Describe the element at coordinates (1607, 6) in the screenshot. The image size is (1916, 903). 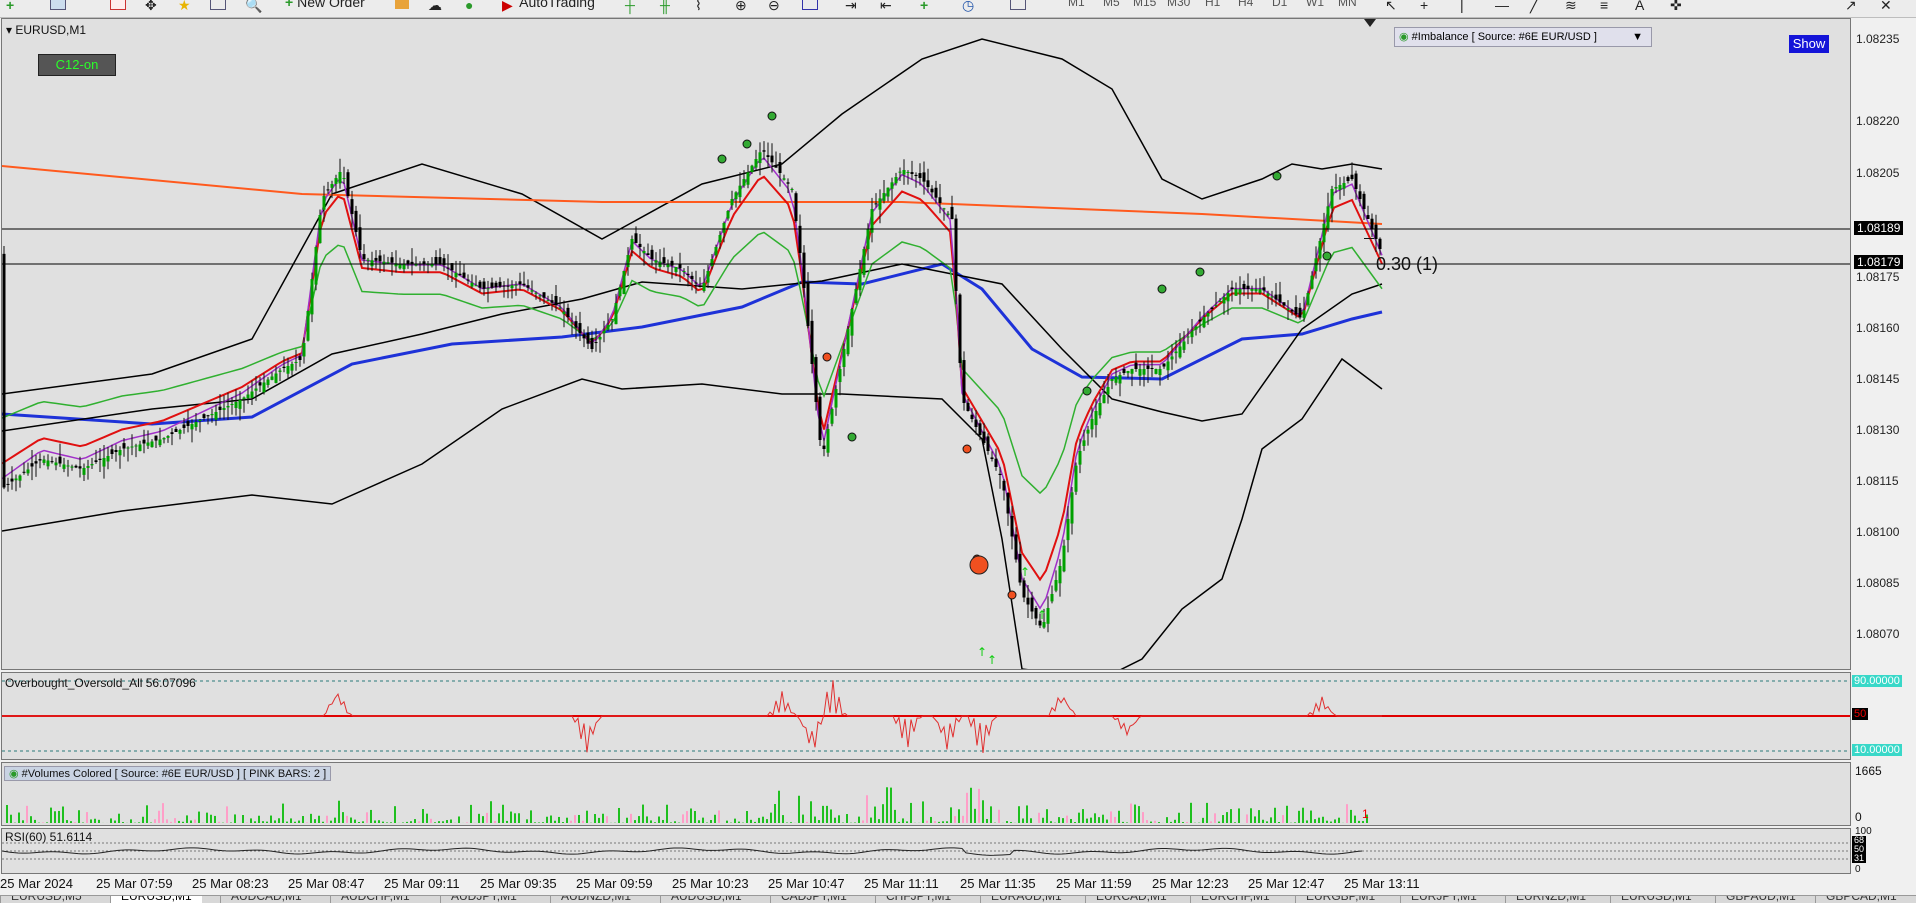
I see `fibonacci-icon: ≡` at that location.